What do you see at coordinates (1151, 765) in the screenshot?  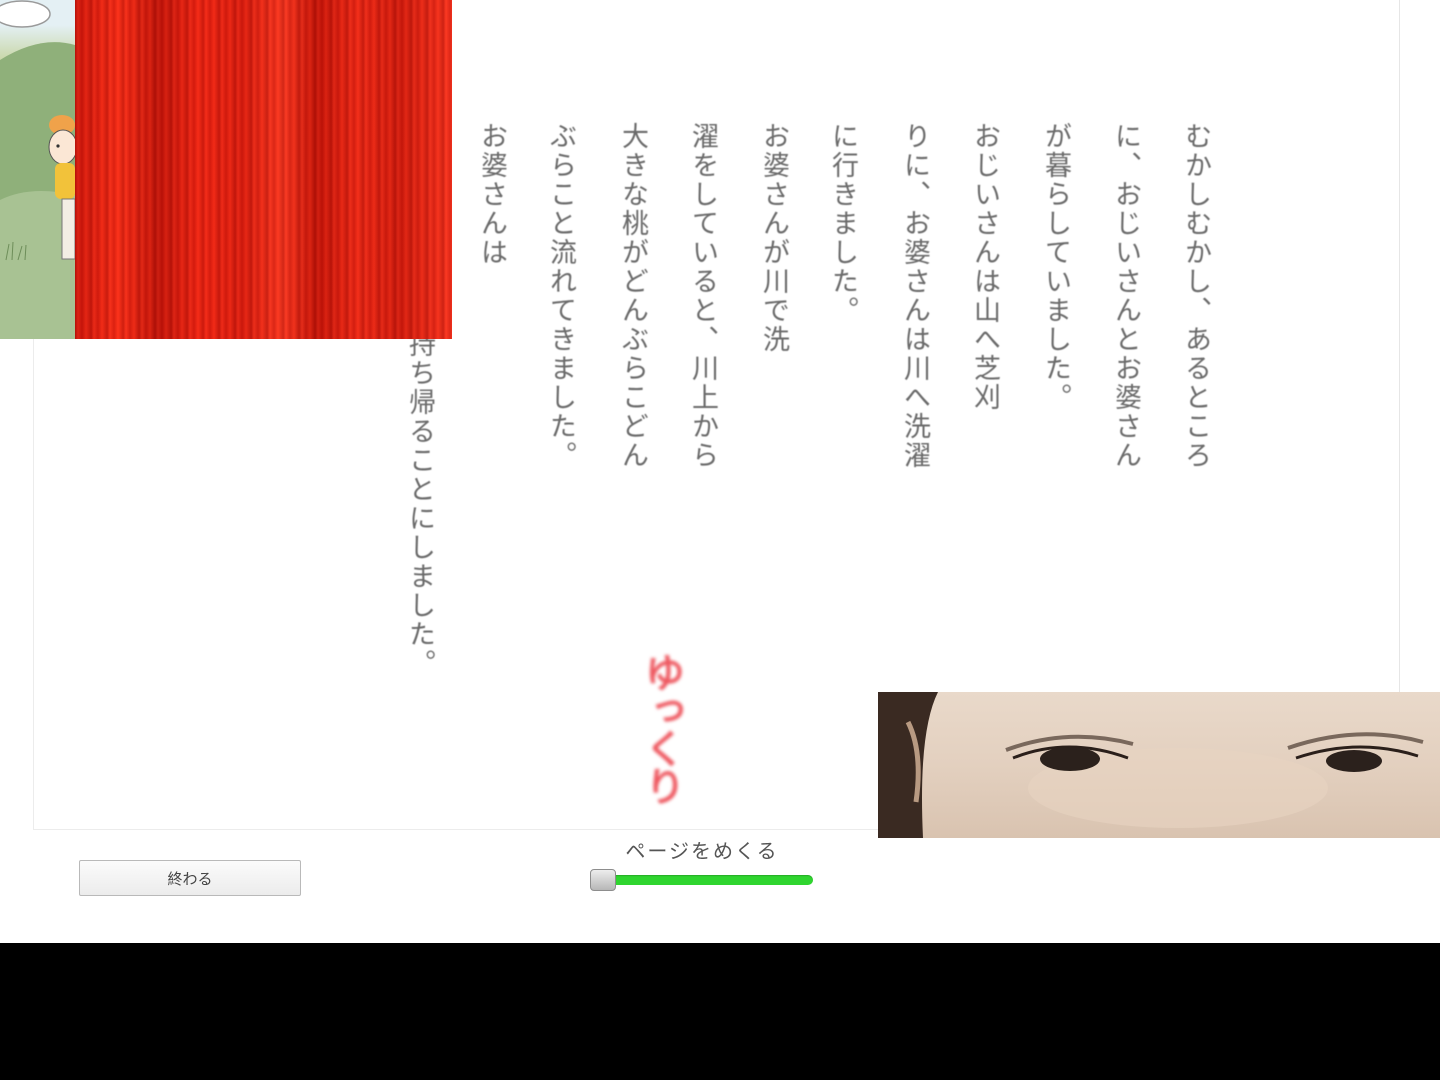 I see `webcam-face-image` at bounding box center [1151, 765].